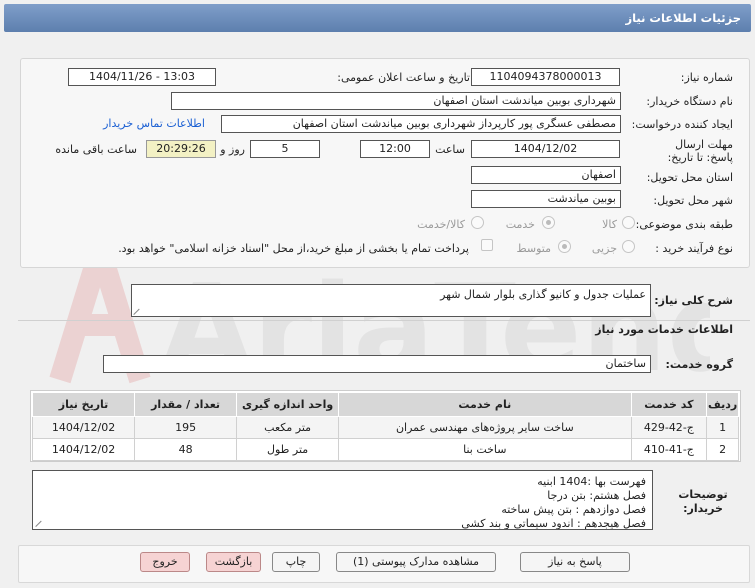 The width and height of the screenshot is (755, 588). Describe the element at coordinates (96, 149) in the screenshot. I see `remaining-label: ساعت باقی مانده` at that location.